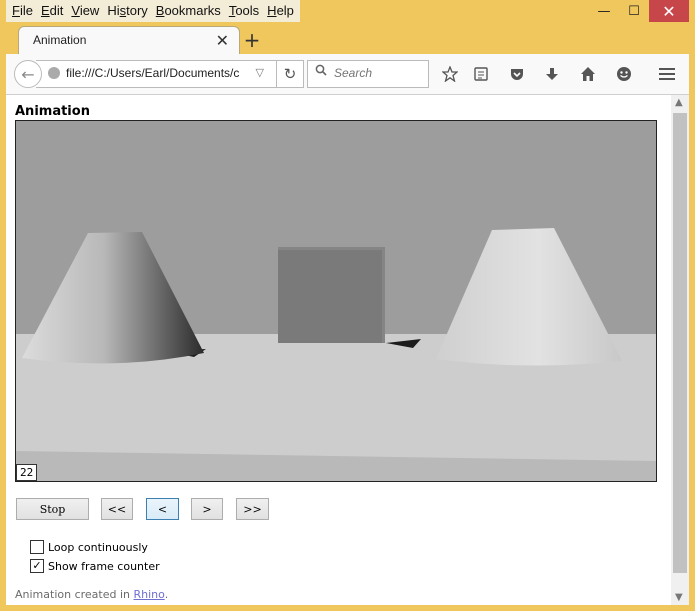  I want to click on rhino-link: Rhino, so click(149, 594).